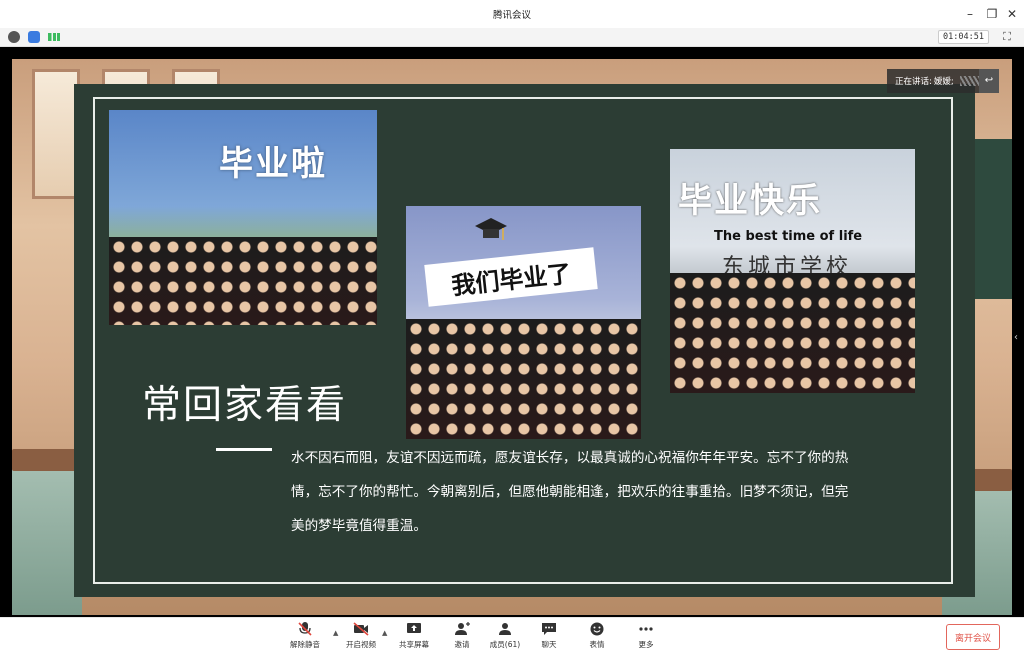  Describe the element at coordinates (245, 405) in the screenshot. I see `slide-heading: 常回家看看` at that location.